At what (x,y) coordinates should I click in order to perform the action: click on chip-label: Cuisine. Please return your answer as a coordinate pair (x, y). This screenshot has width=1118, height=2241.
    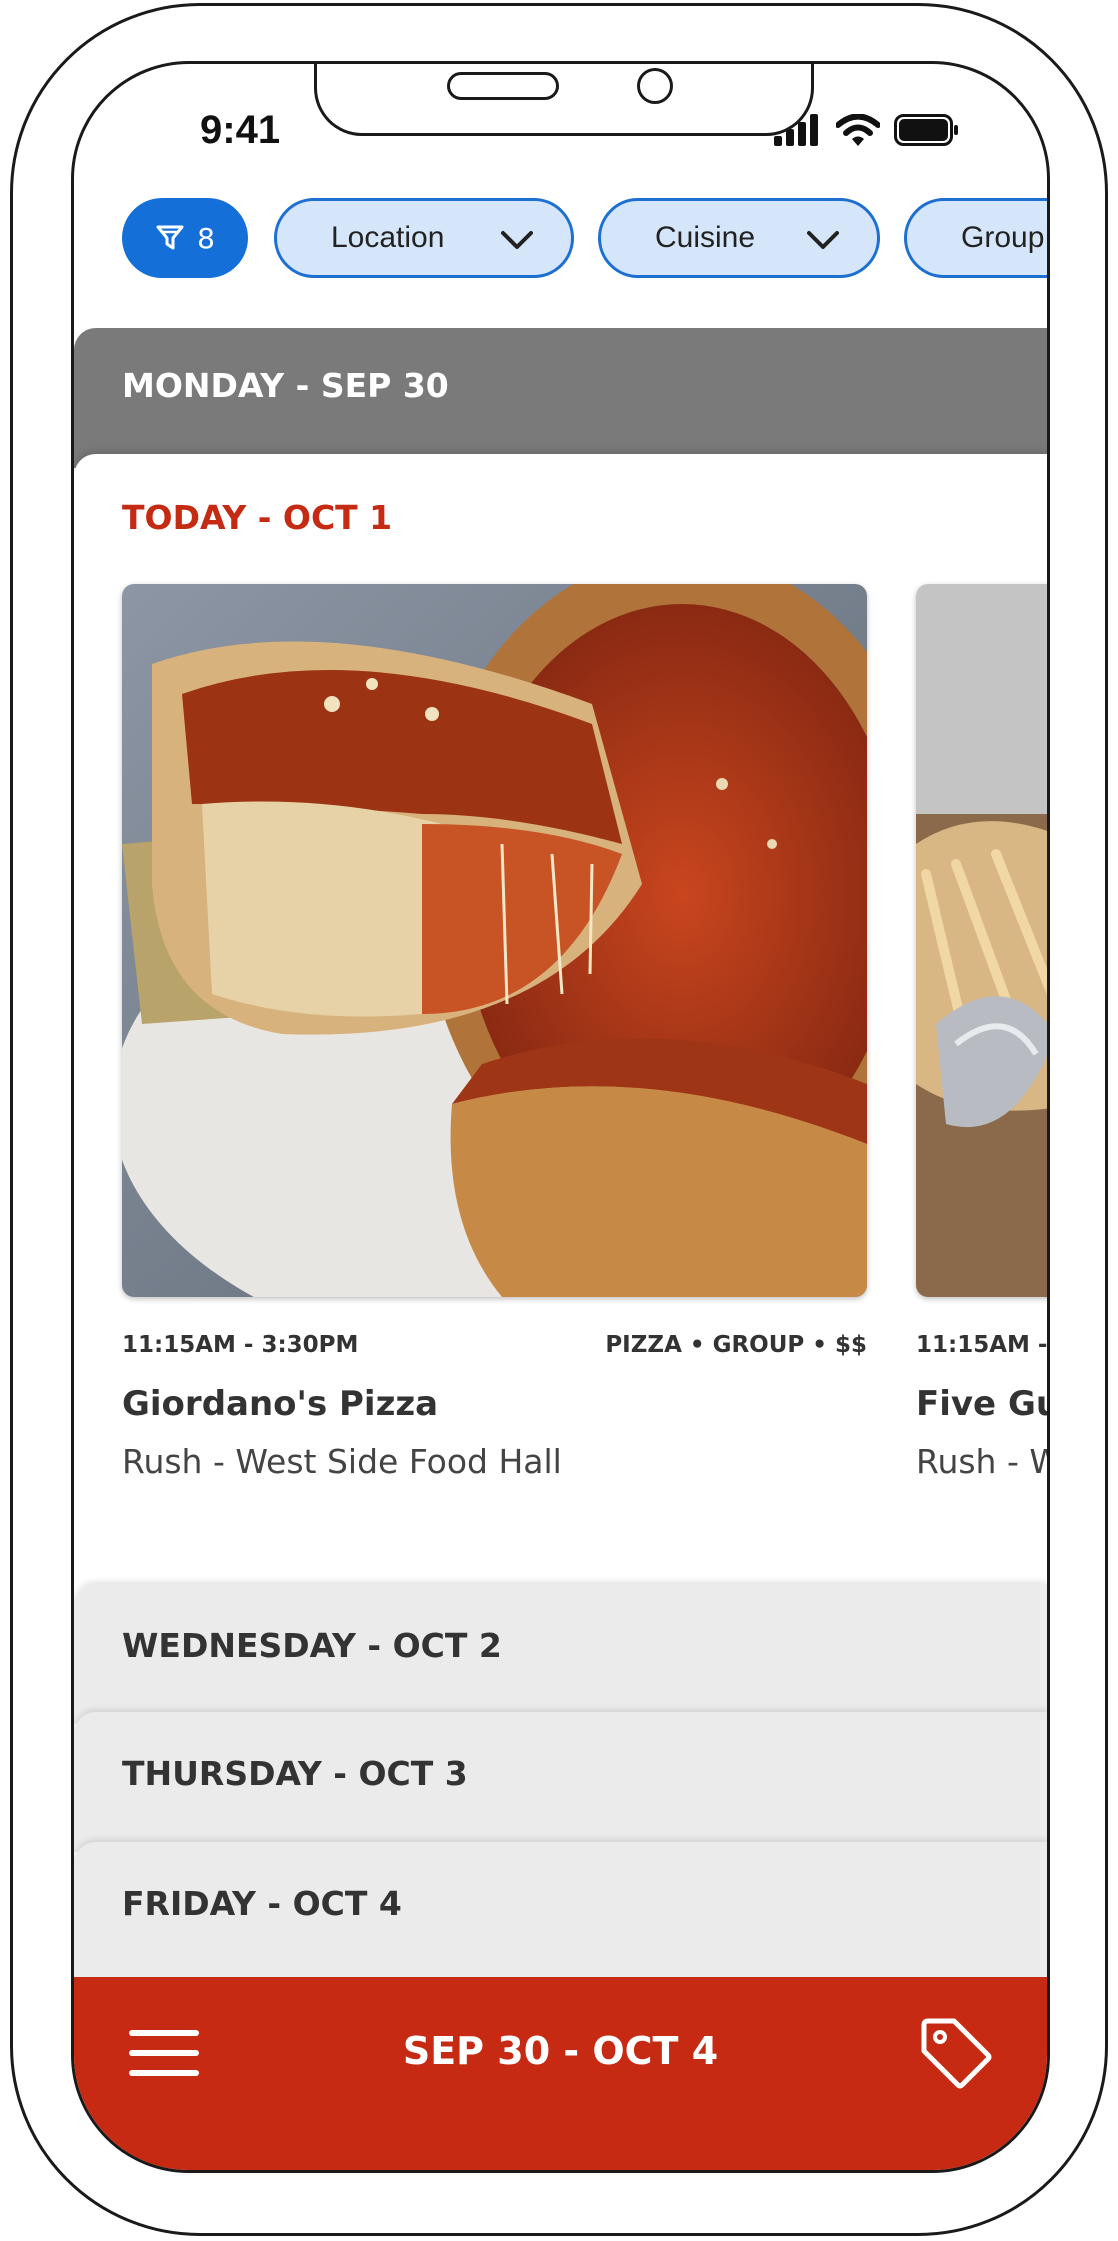
    Looking at the image, I should click on (705, 237).